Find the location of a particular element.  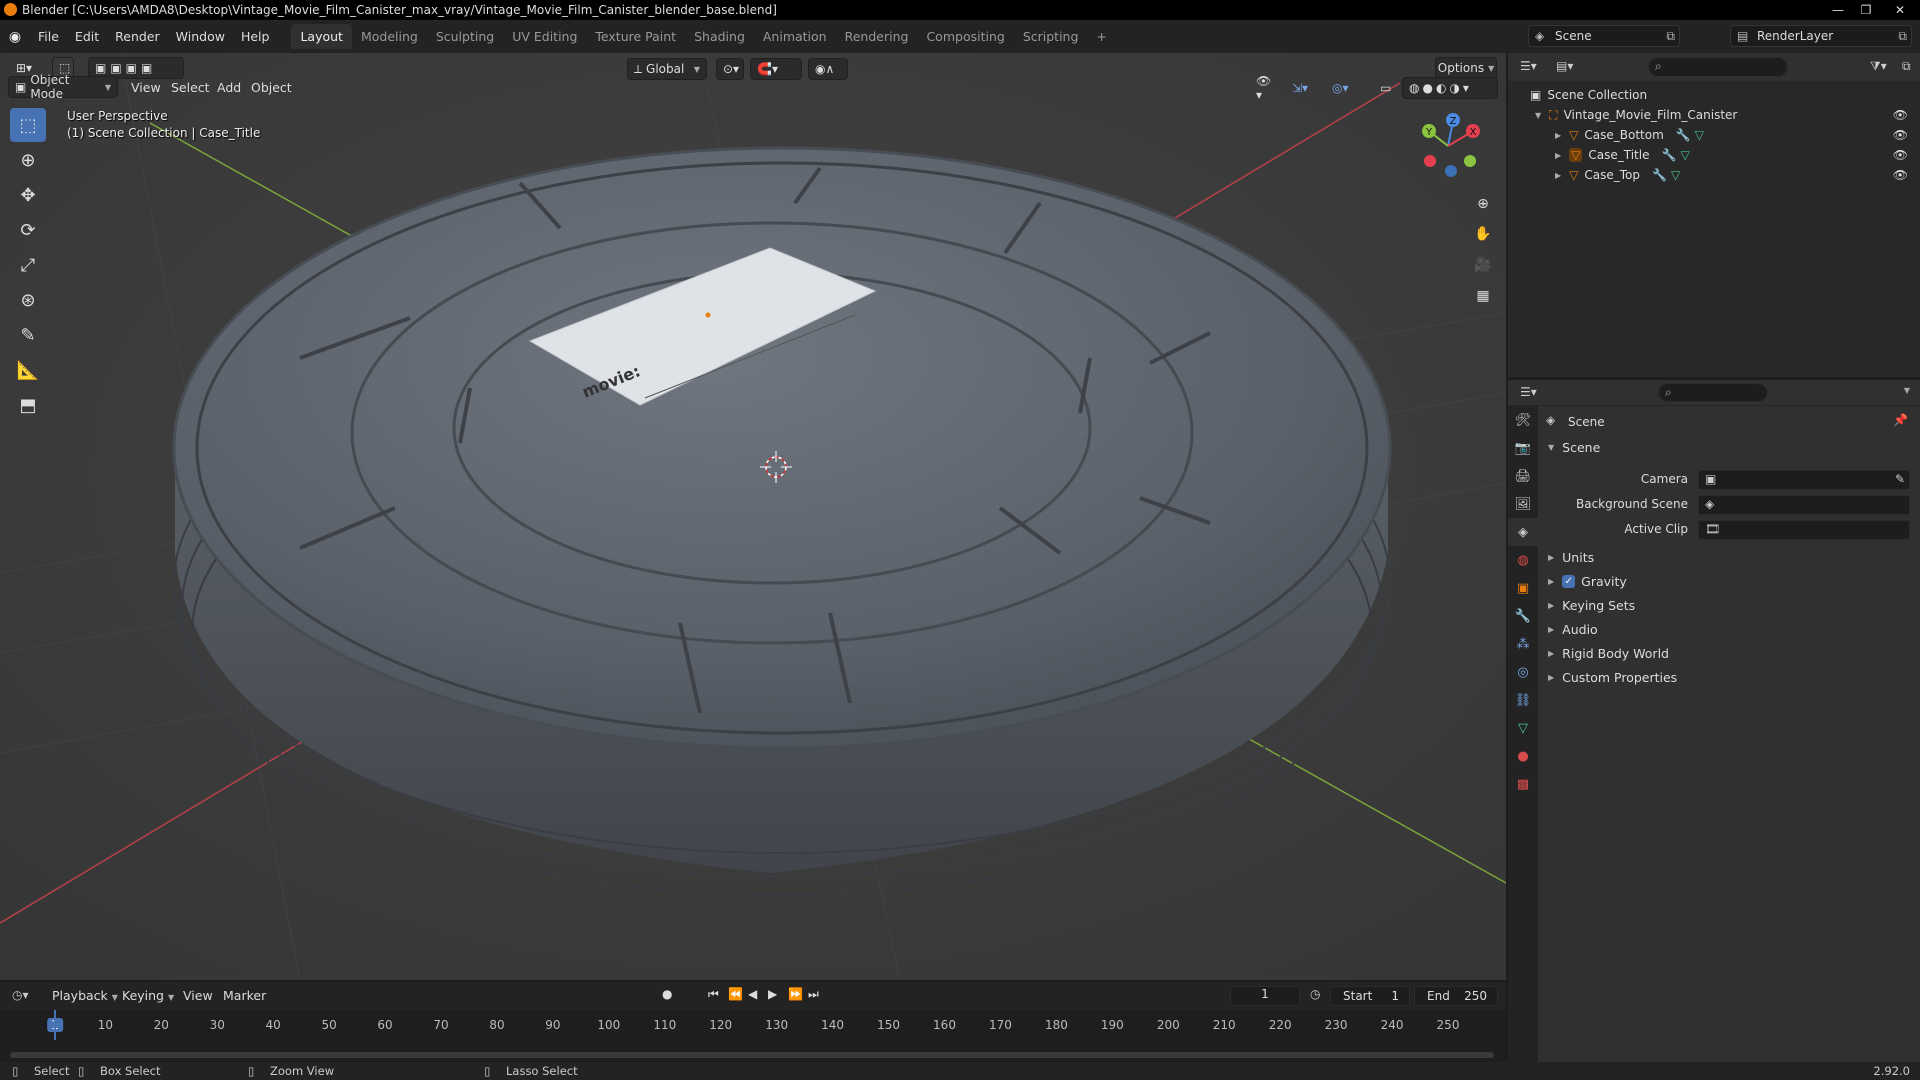

view-layer-tab-icon: 🖼 is located at coordinates (1523, 504).